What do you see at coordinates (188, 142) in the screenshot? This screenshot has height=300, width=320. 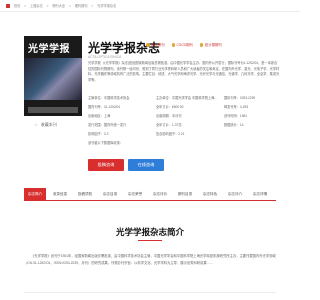 I see `meta-row: 该刊被以下数据库收录：` at bounding box center [188, 142].